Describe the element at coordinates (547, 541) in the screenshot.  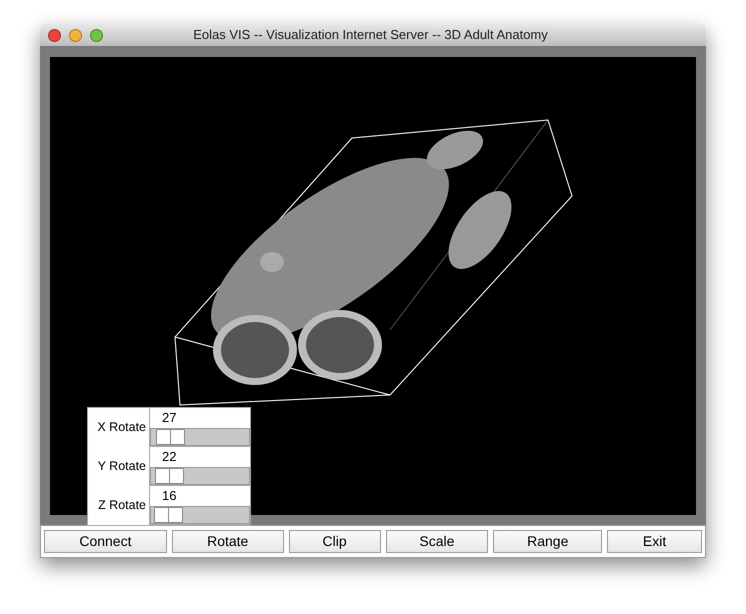
I see `toolbar-button: Range` at that location.